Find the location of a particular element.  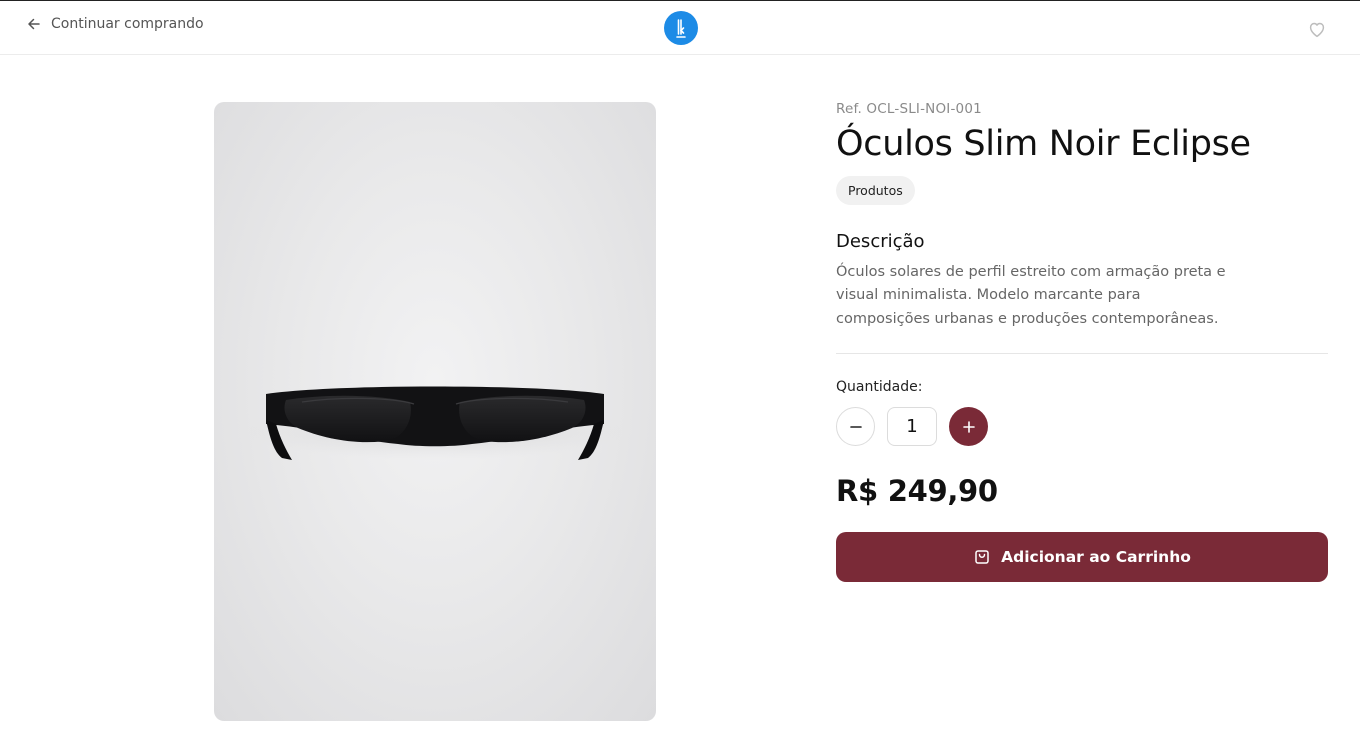

plus-icon is located at coordinates (968, 426).